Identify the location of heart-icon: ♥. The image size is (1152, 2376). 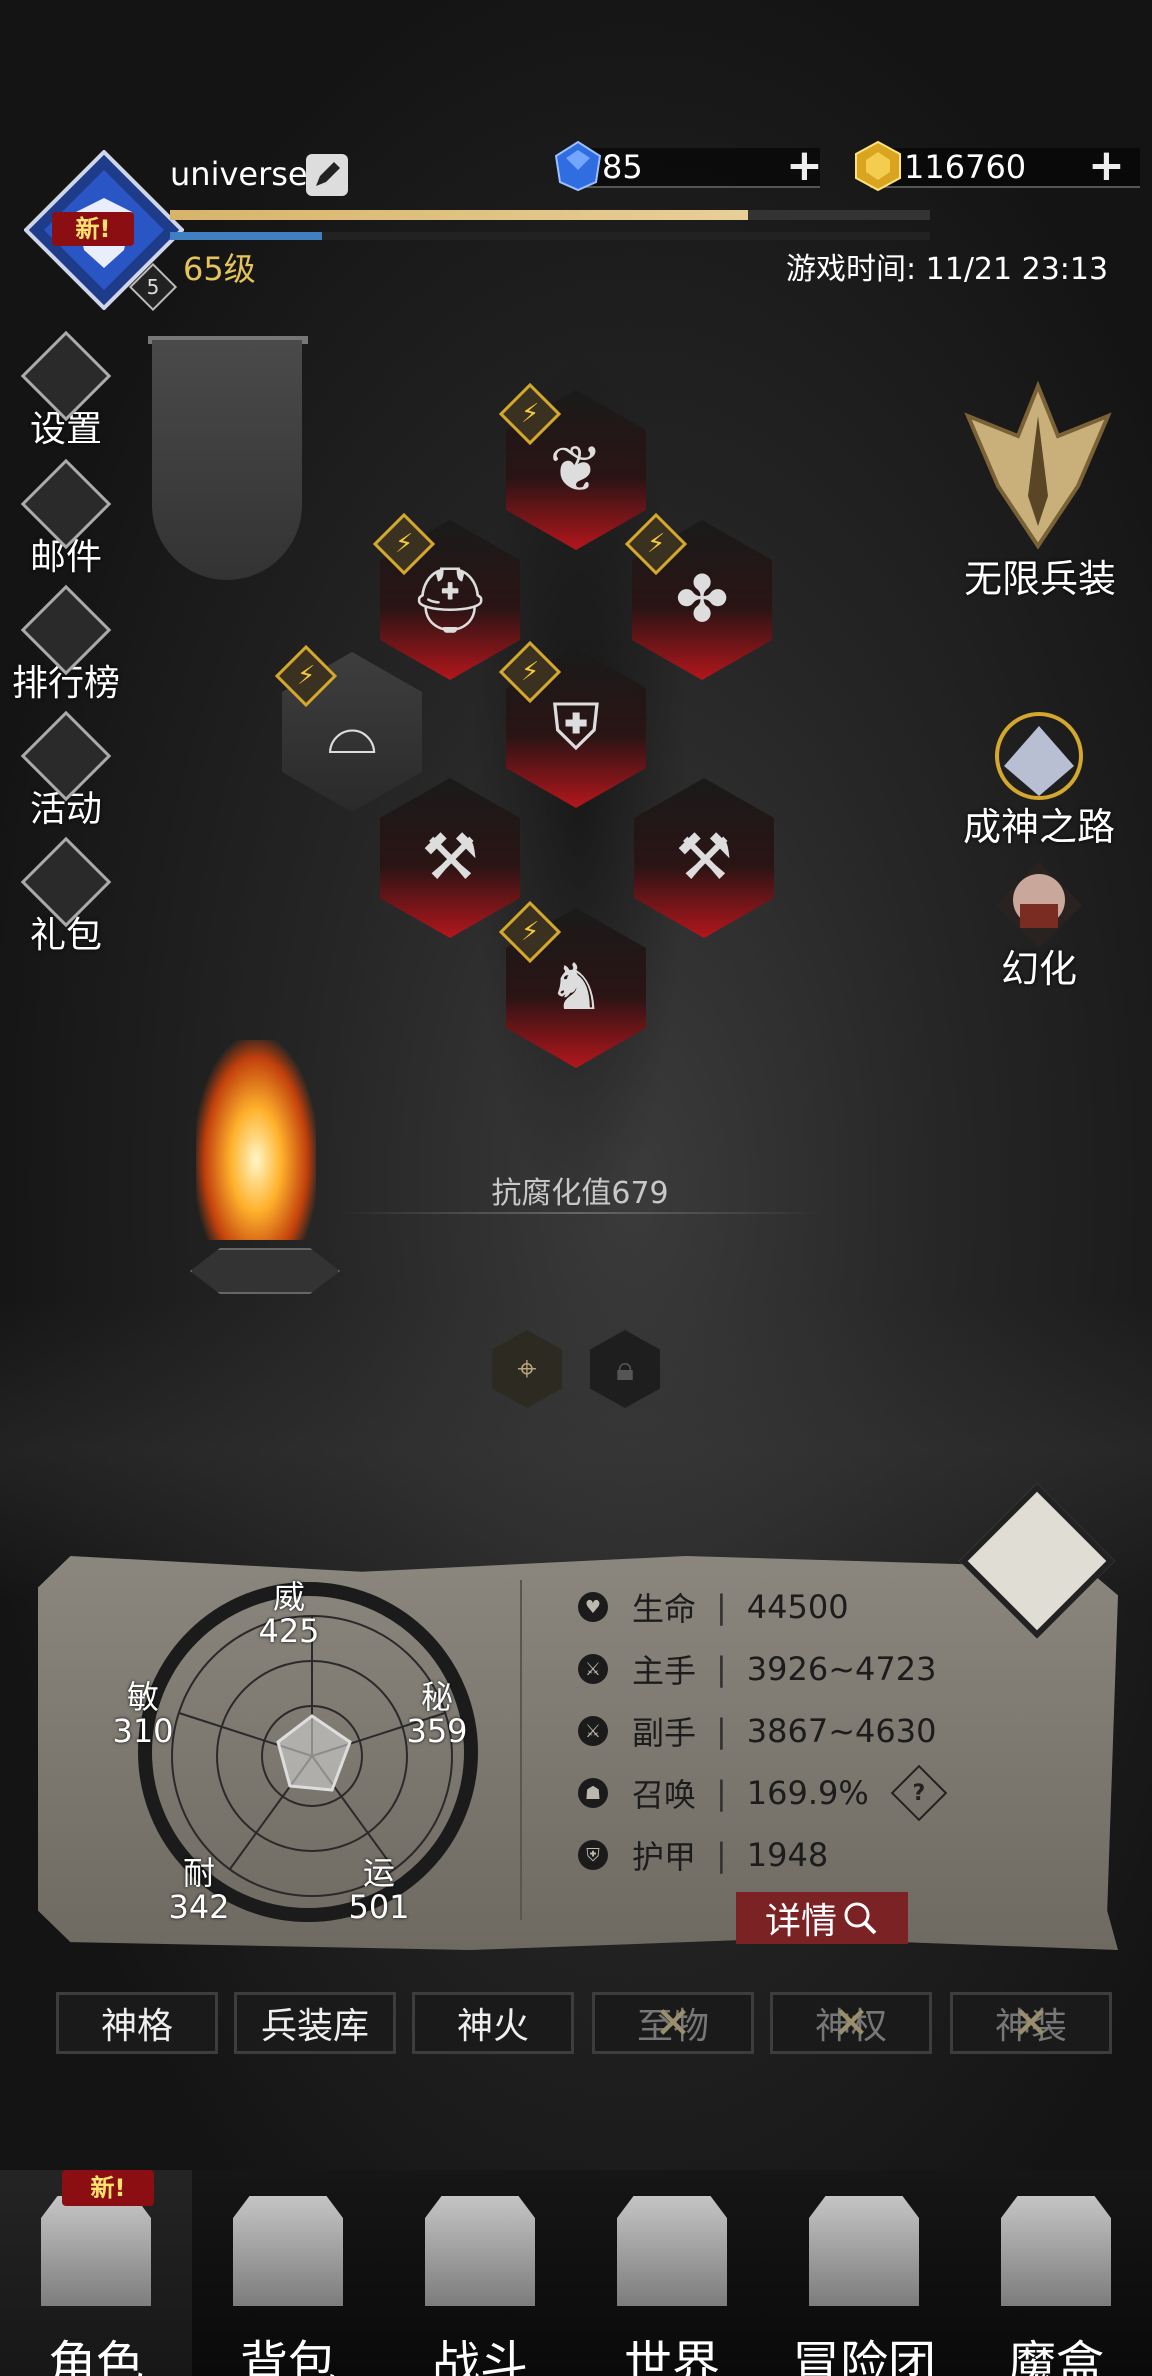
(593, 1607).